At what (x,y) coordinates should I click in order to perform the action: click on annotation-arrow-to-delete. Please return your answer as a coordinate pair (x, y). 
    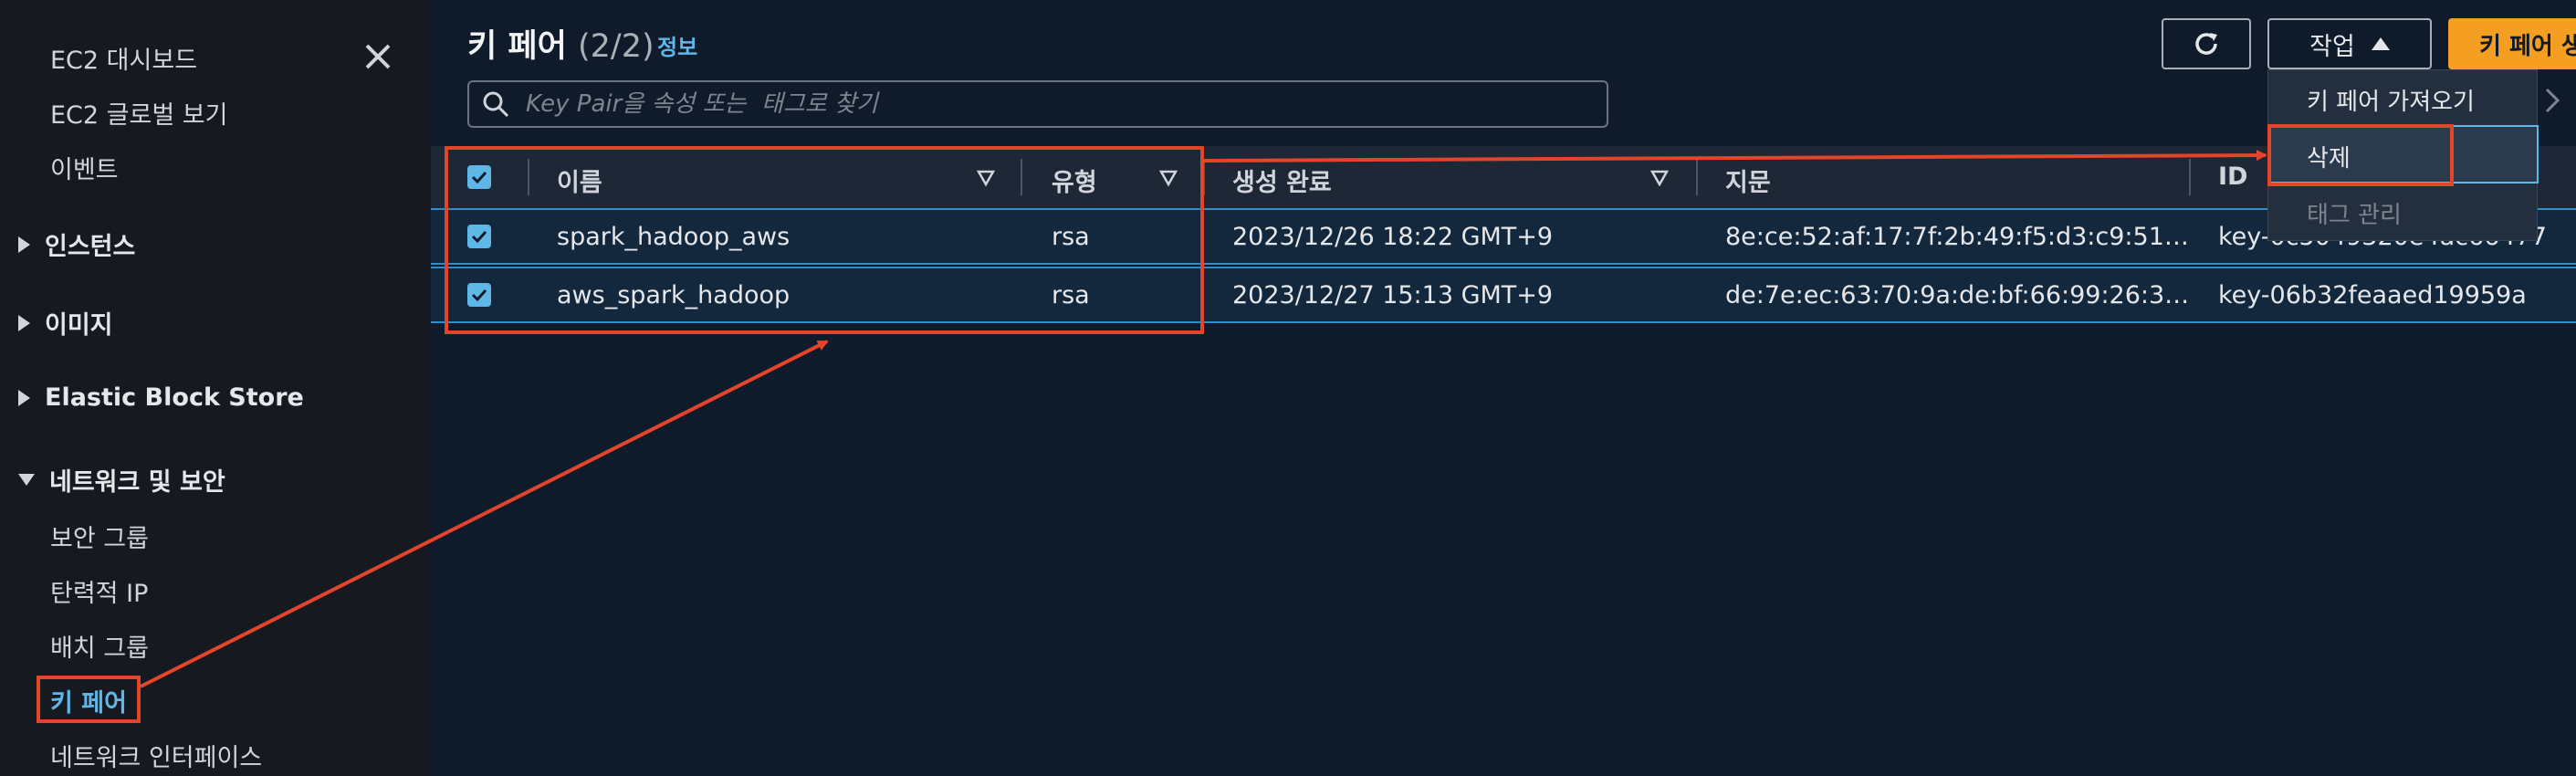
    Looking at the image, I should click on (1735, 157).